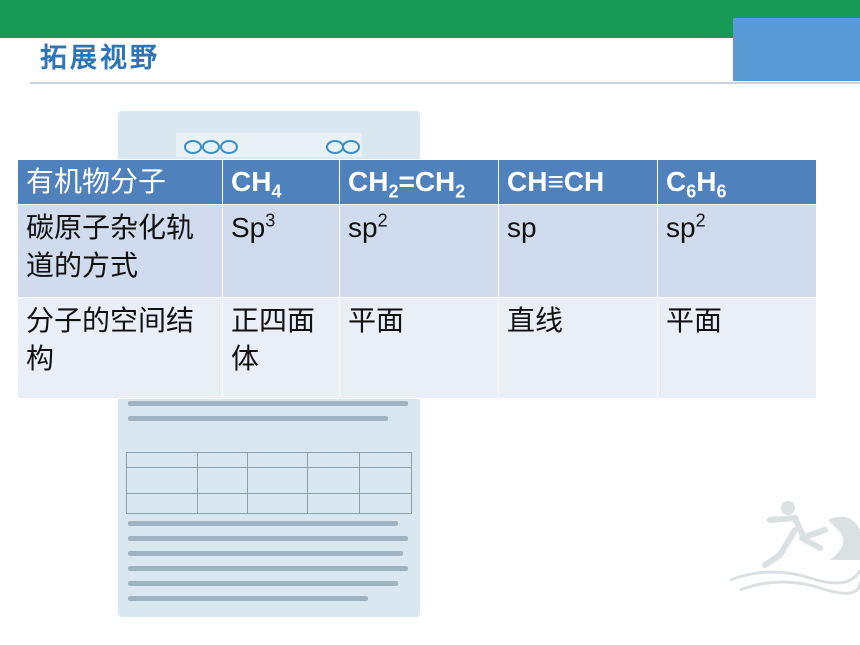 This screenshot has height=645, width=860. I want to click on cell-ethylene-geometry: 平面, so click(419, 348).